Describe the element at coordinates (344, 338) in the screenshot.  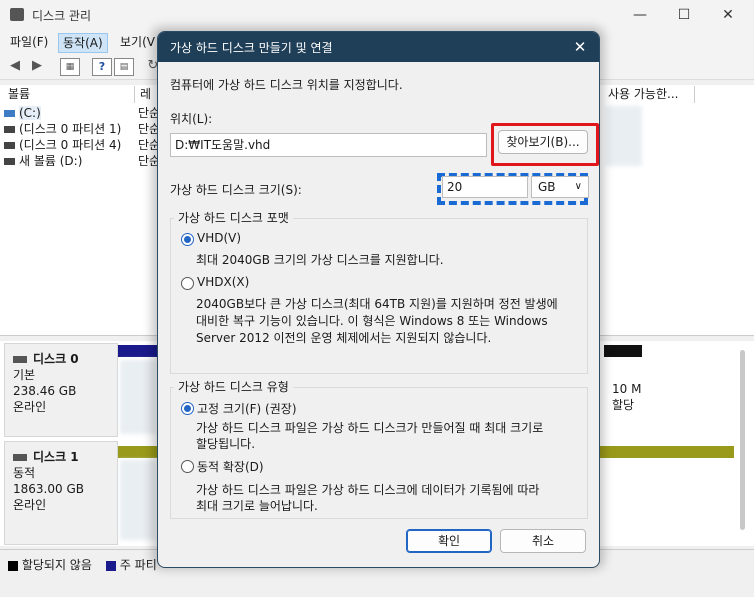
I see `vhdx-description-line: Server 2012 이전의 운영 체제에서는 지원되지 않습니다.` at that location.